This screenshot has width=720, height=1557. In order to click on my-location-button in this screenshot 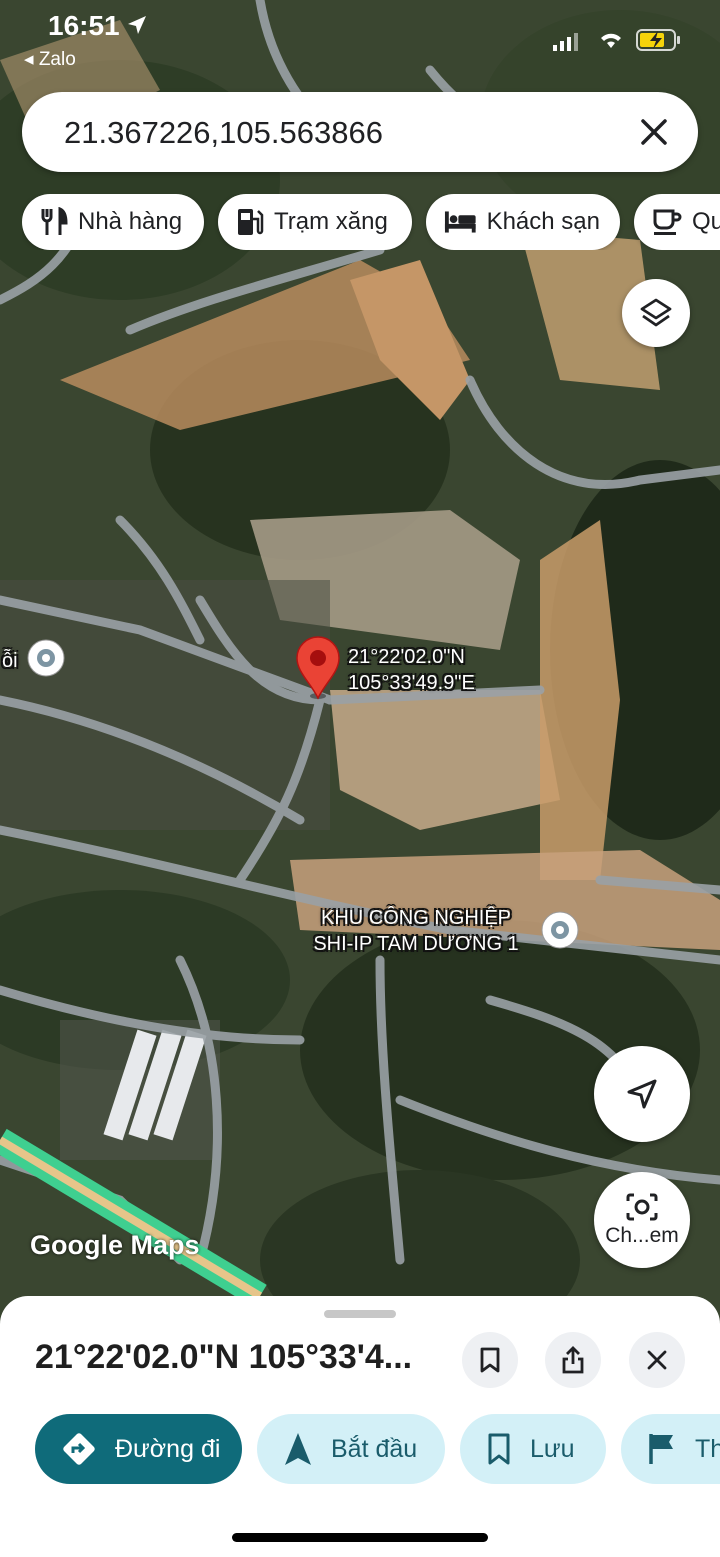, I will do `click(642, 1094)`.